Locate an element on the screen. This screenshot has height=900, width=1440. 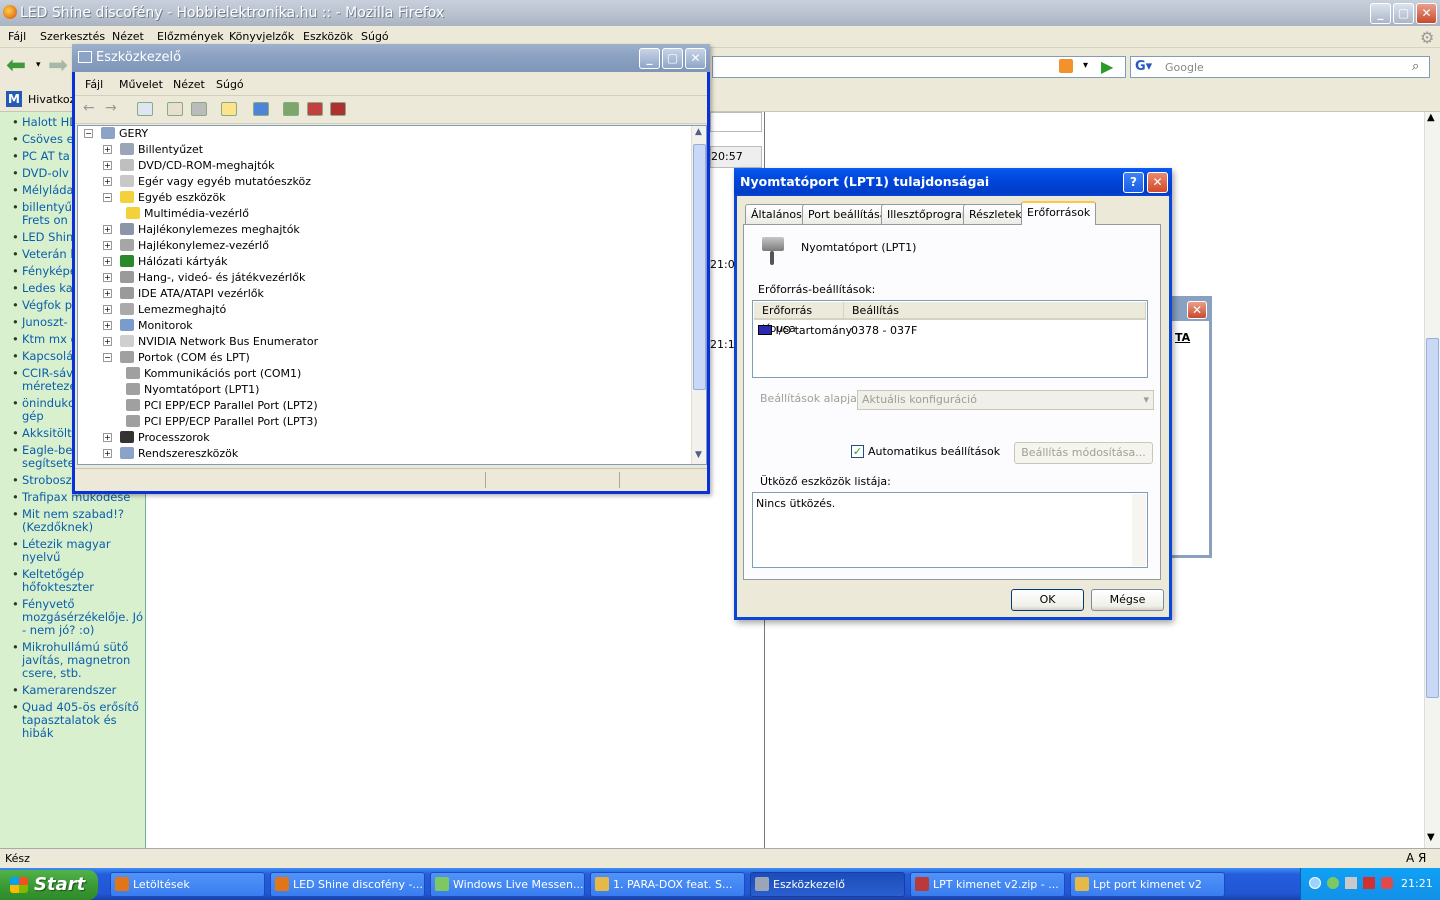
tab-details: Részletek is located at coordinates (995, 214).